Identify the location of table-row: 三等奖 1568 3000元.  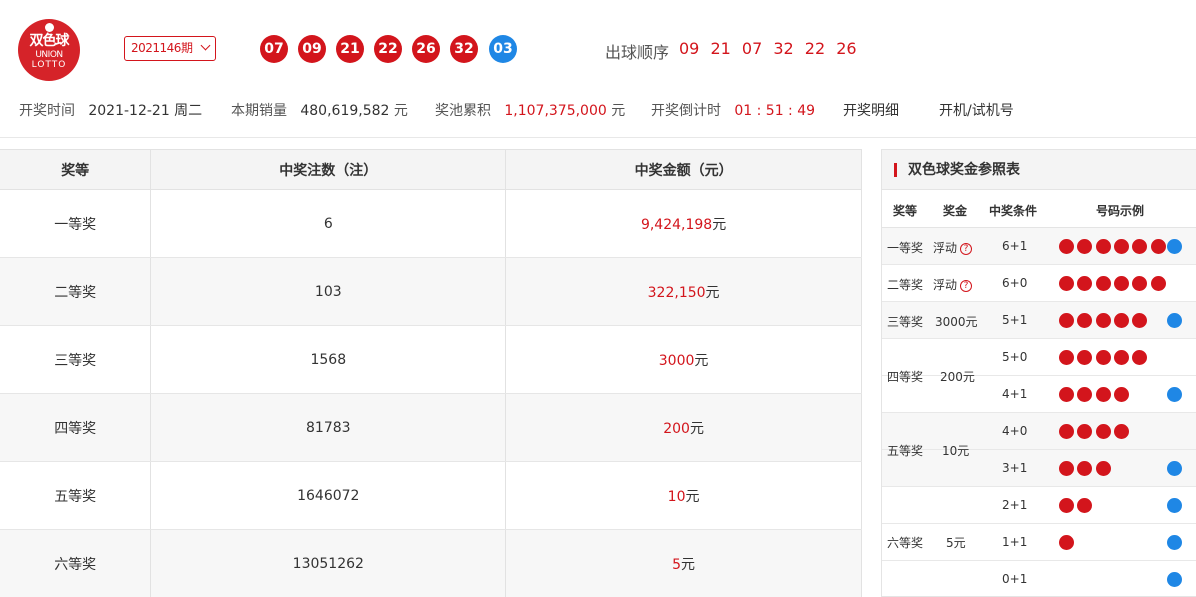
(431, 359).